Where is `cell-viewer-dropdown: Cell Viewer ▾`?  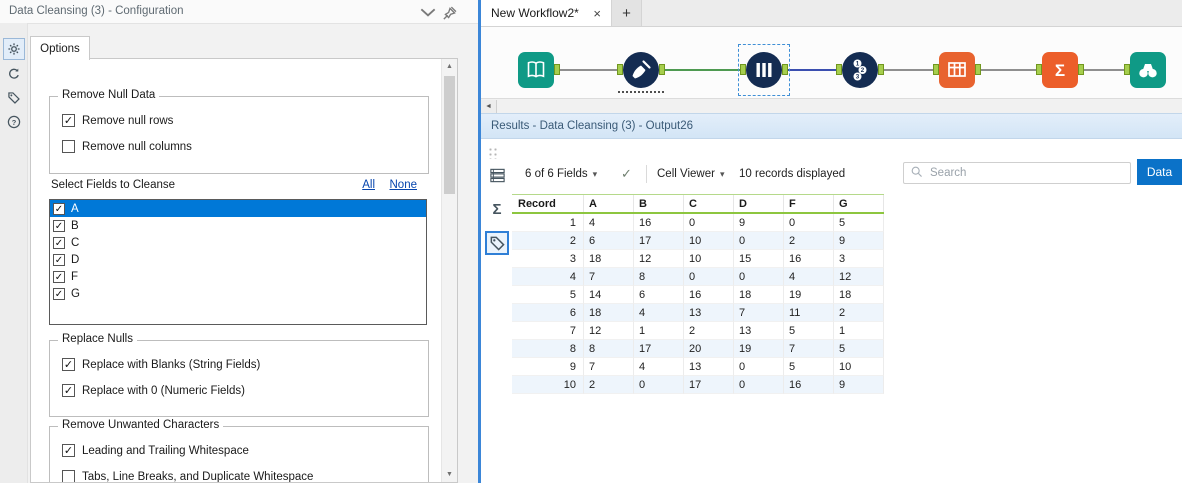
cell-viewer-dropdown: Cell Viewer ▾ is located at coordinates (690, 174).